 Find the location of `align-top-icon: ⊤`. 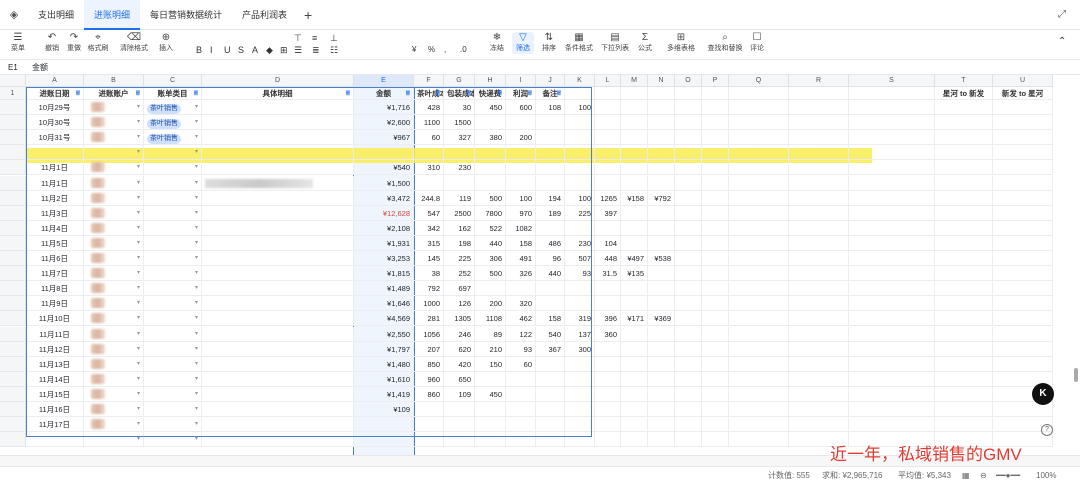

align-top-icon: ⊤ is located at coordinates (298, 38).